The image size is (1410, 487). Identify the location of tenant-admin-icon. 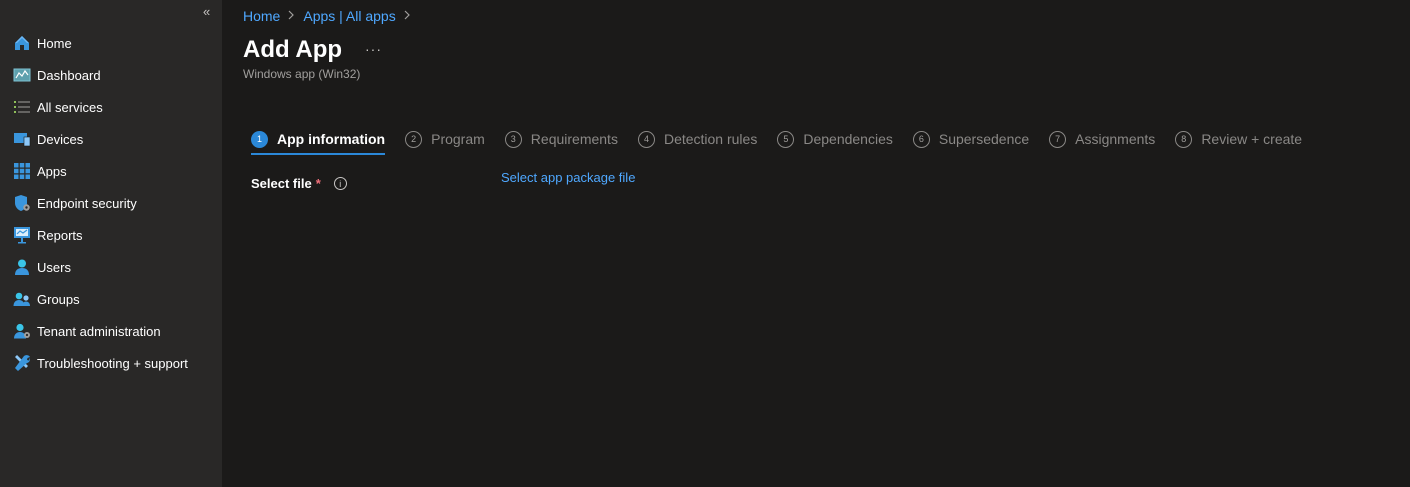
(22, 331).